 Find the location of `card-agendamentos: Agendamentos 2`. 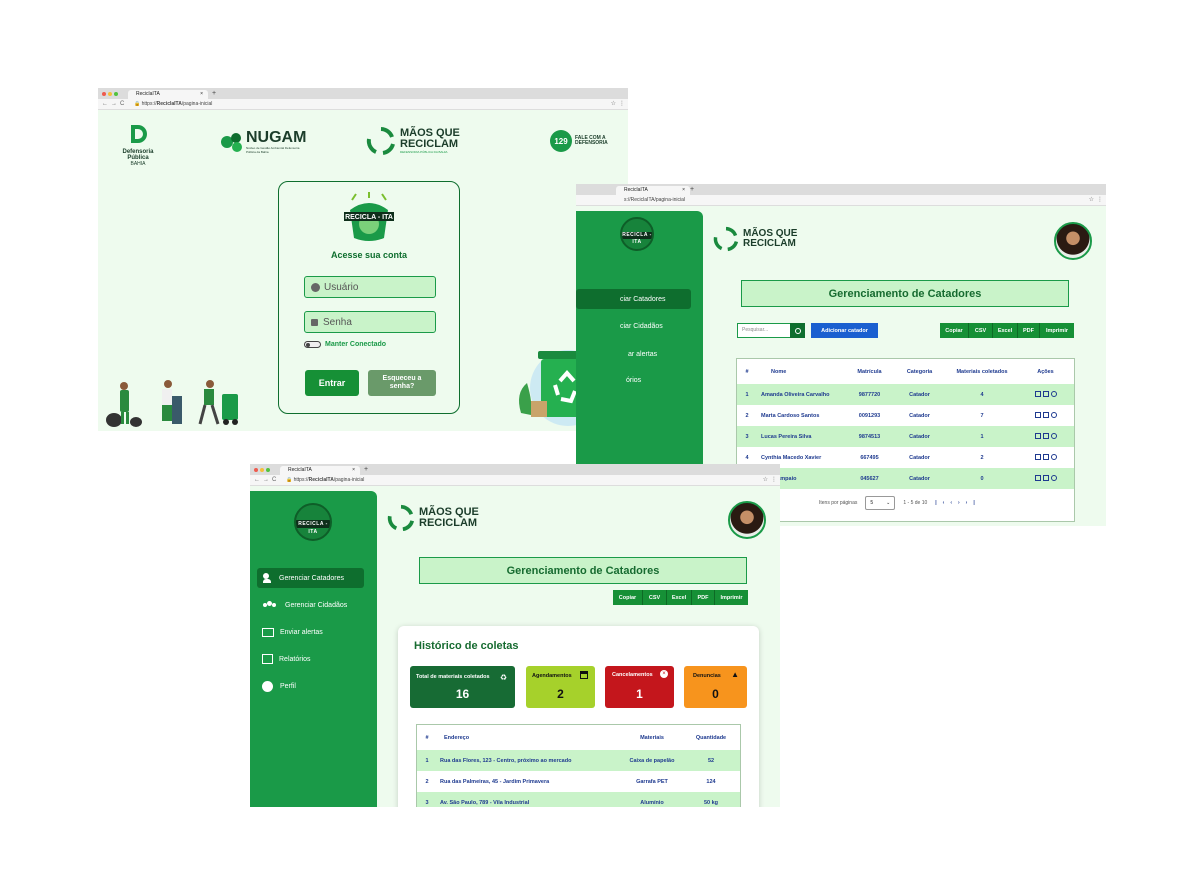

card-agendamentos: Agendamentos 2 is located at coordinates (560, 687).